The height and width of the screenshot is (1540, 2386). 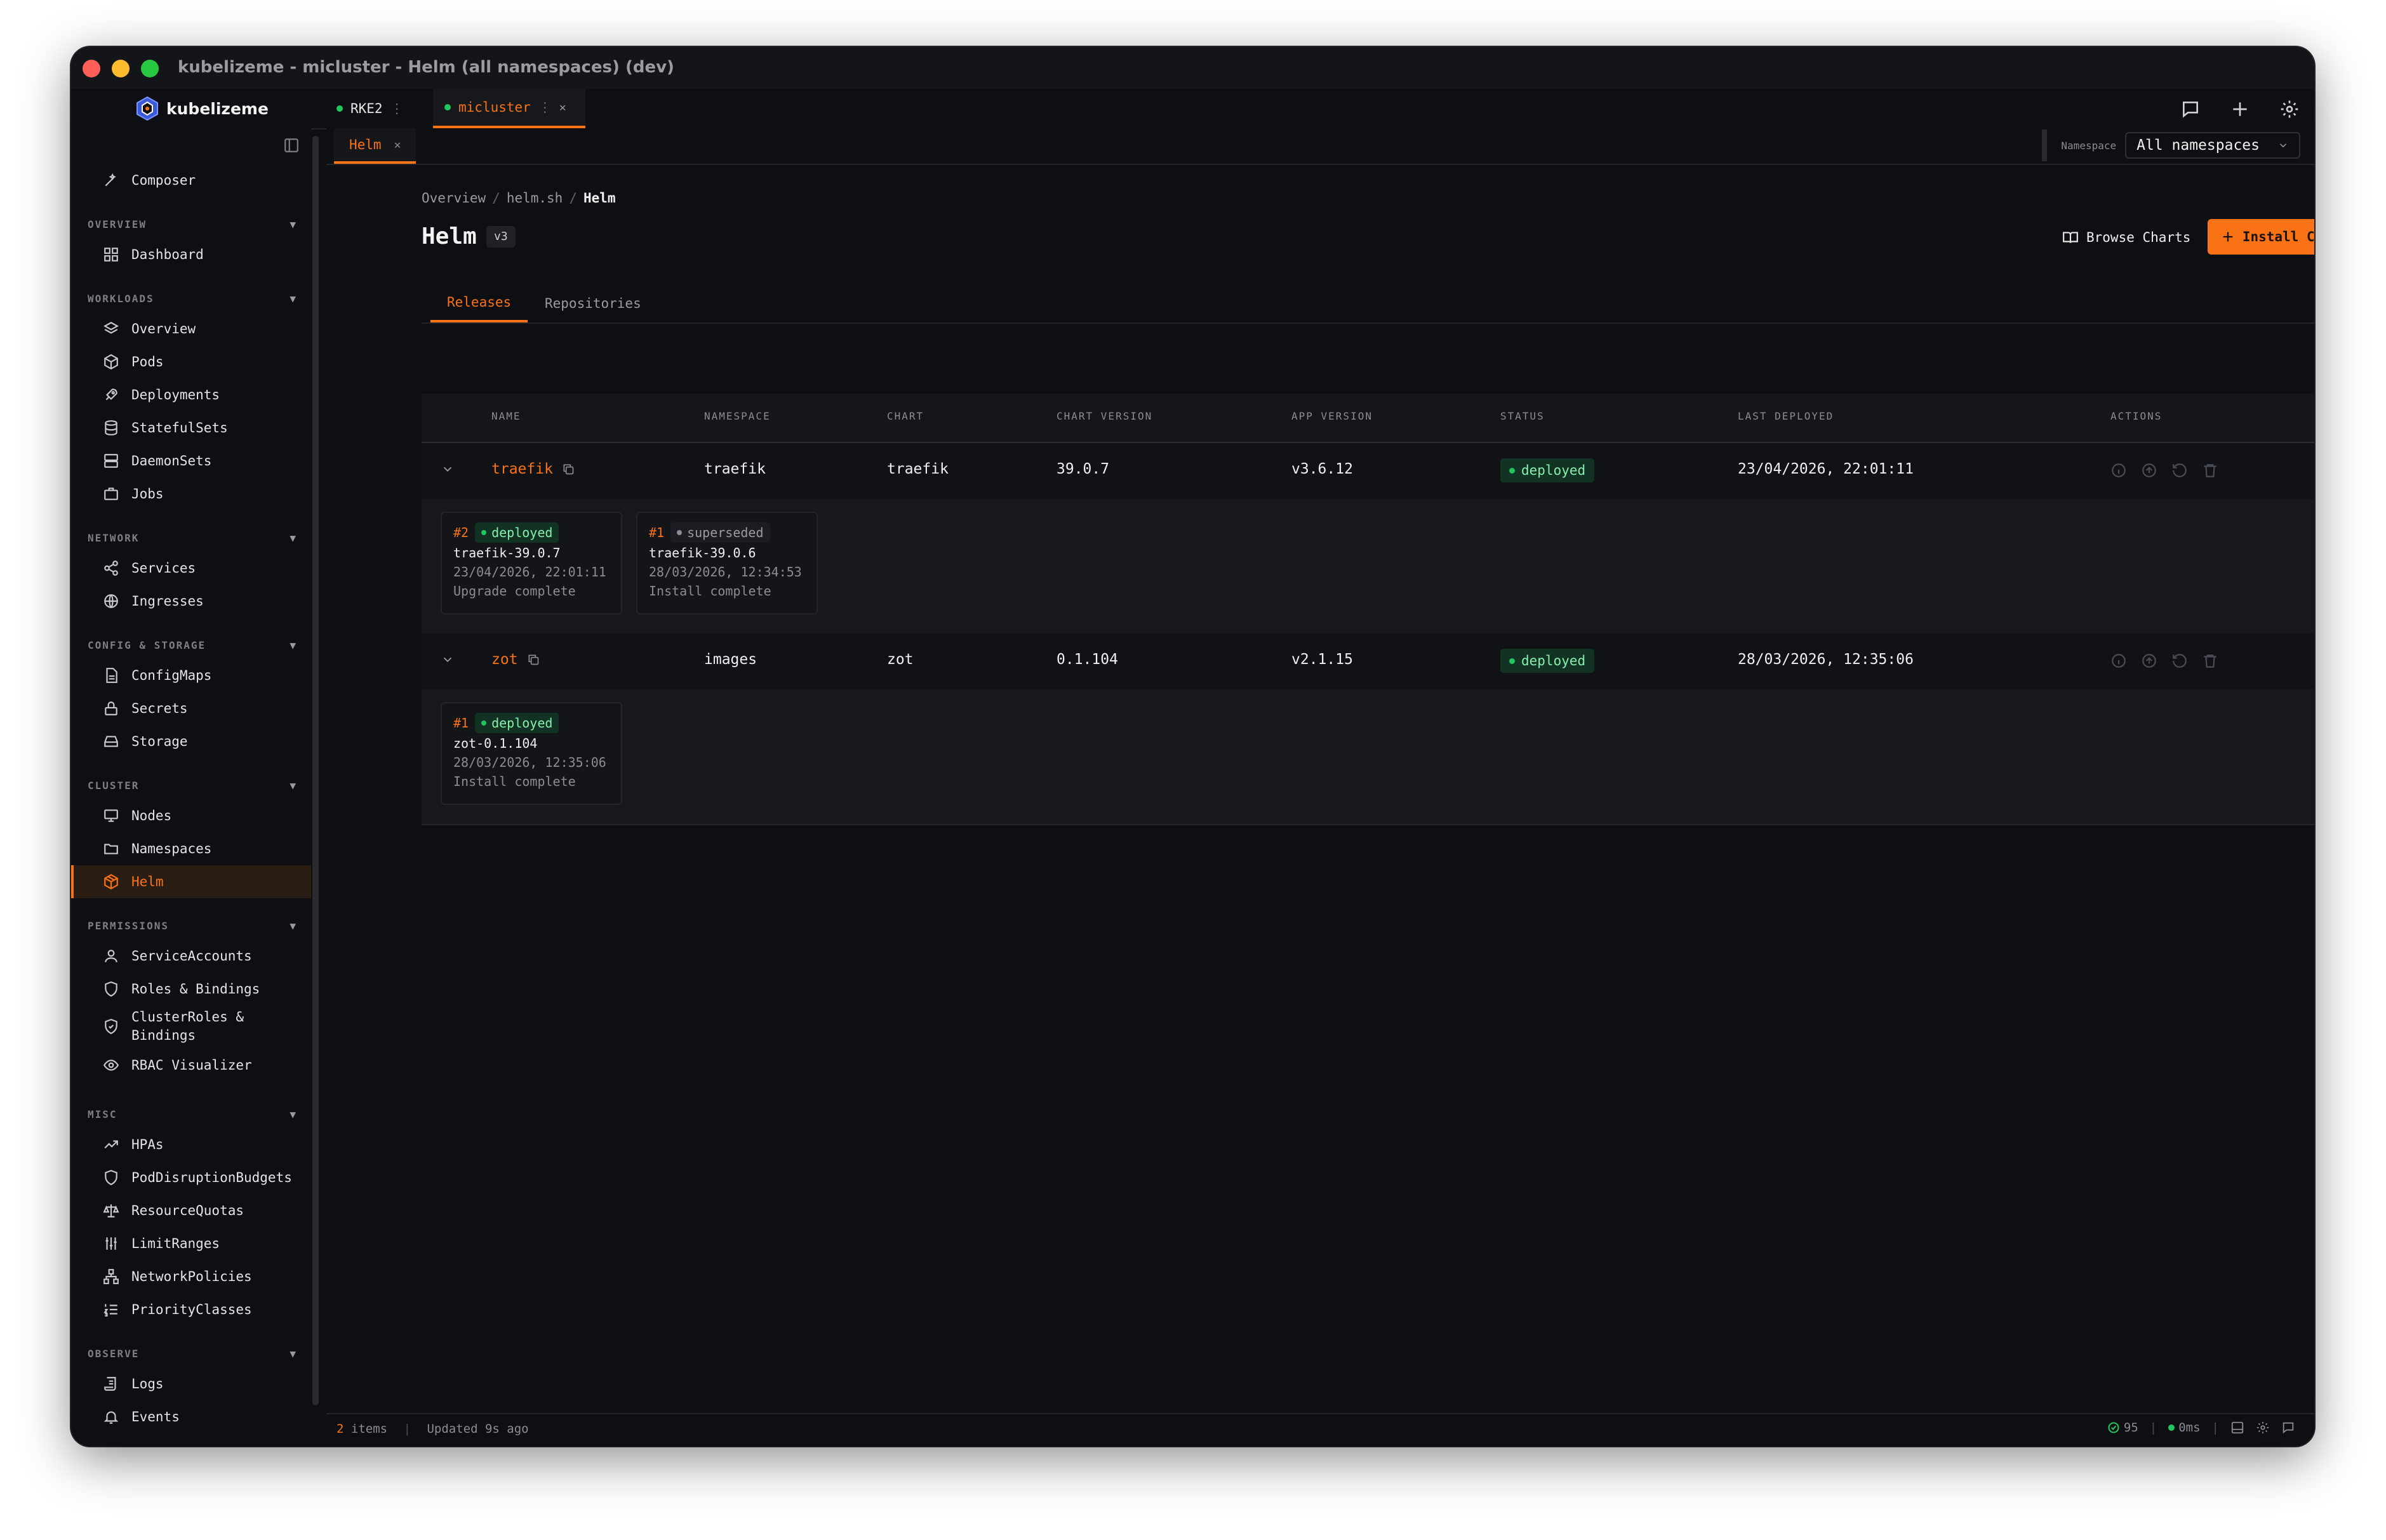 What do you see at coordinates (121, 68) in the screenshot?
I see `minimize-window-button` at bounding box center [121, 68].